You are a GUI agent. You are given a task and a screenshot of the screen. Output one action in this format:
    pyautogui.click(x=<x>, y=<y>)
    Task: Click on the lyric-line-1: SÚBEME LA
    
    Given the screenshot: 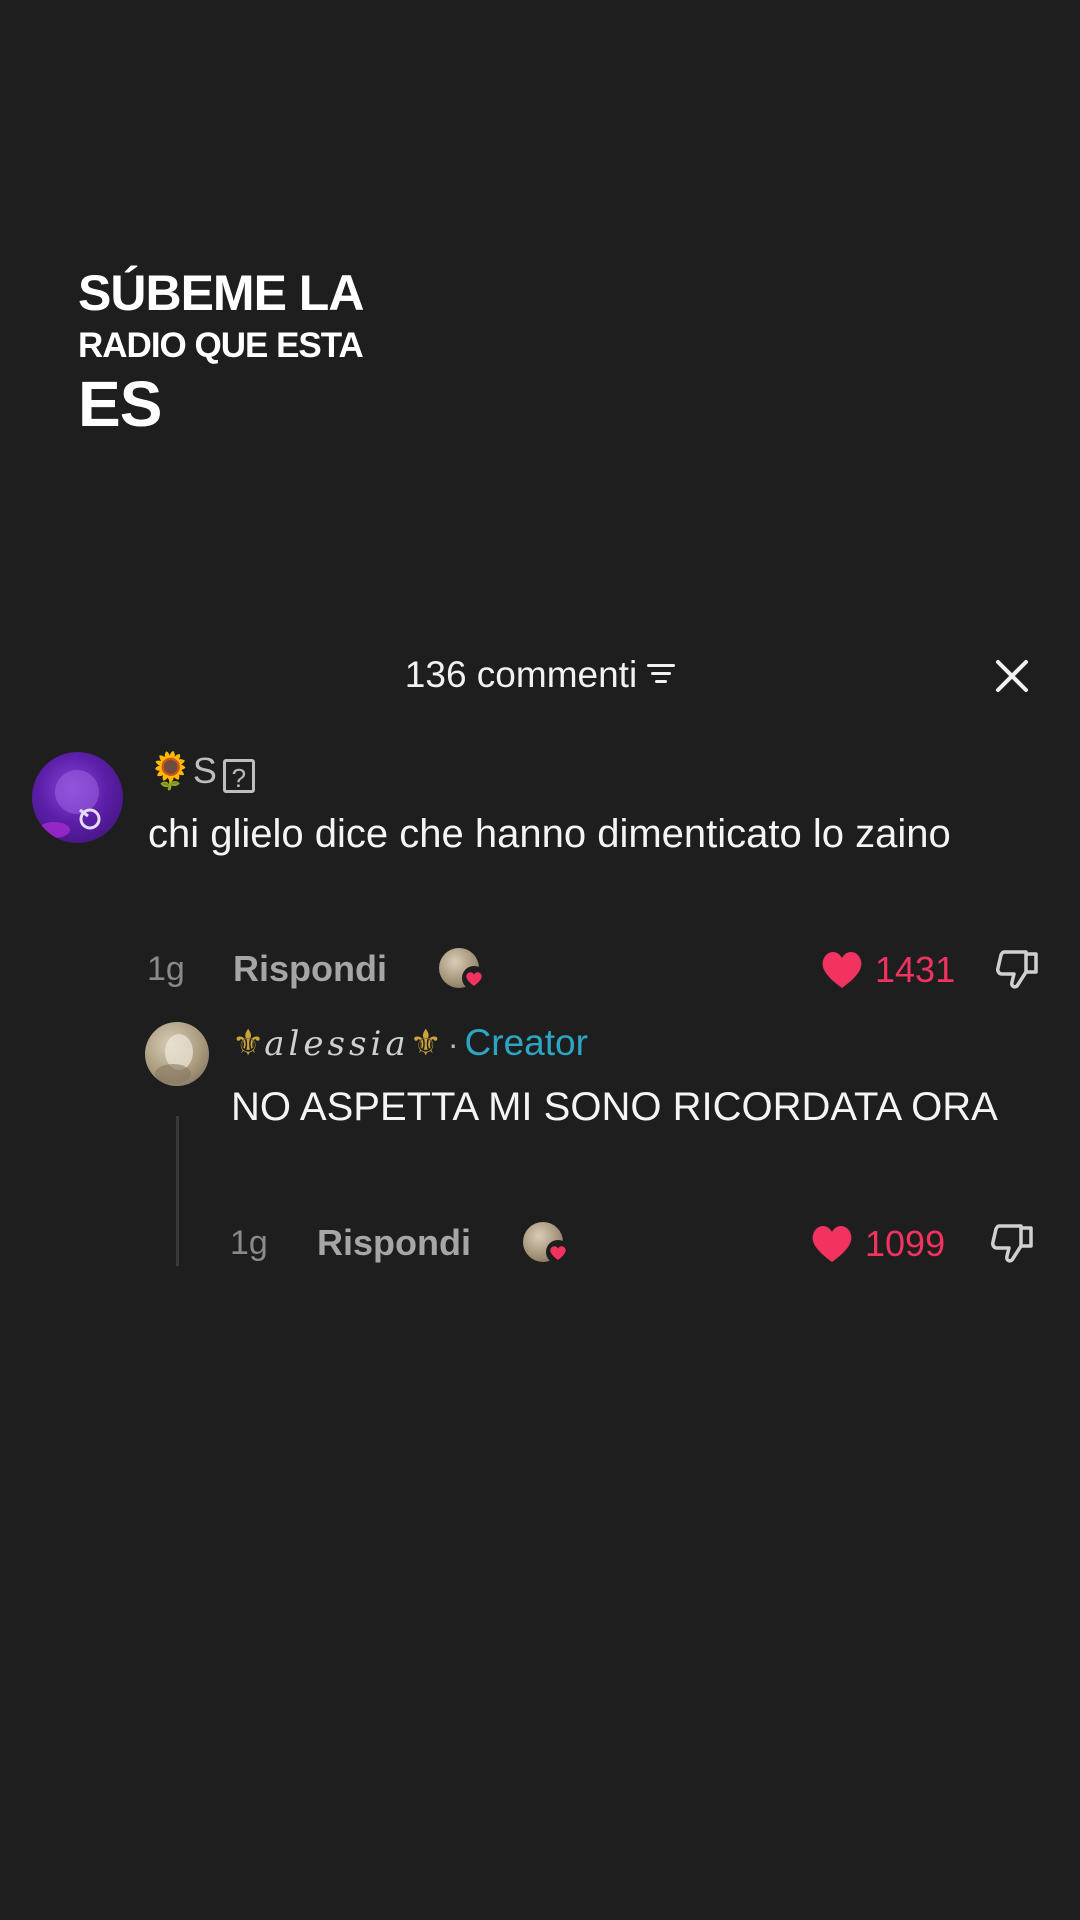 What is the action you would take?
    pyautogui.click(x=221, y=293)
    